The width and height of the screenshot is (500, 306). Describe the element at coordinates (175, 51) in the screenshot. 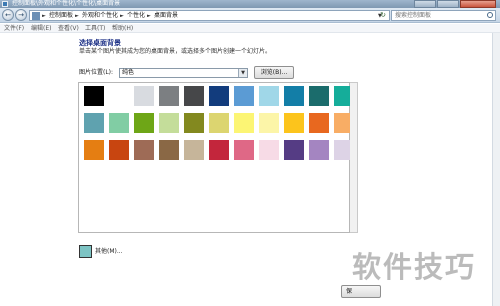

I see `page-description: 单击某个图片使其成为您的桌面背景，或选择多个图片创建一个幻灯片。` at that location.